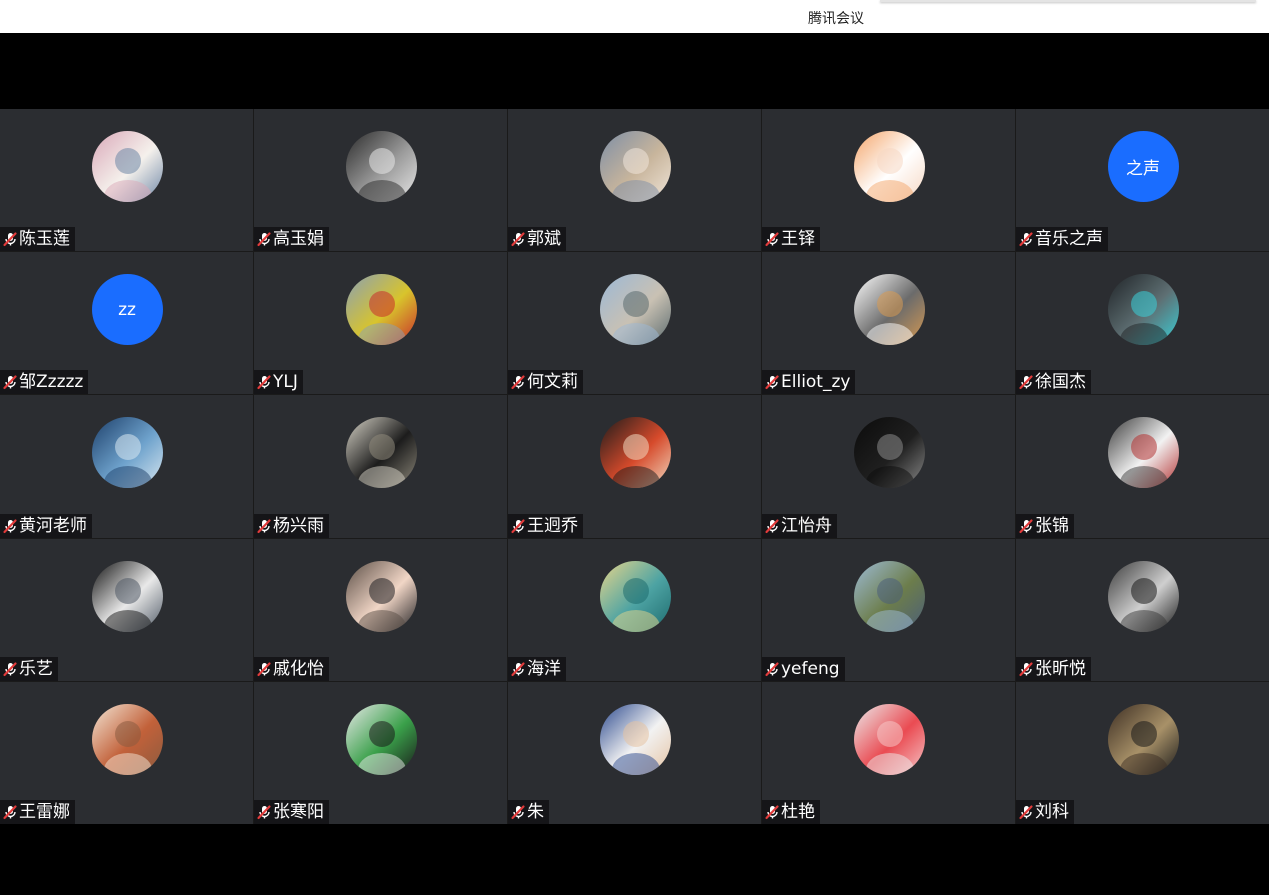  I want to click on participant-tile: 何文莉, so click(634, 323).